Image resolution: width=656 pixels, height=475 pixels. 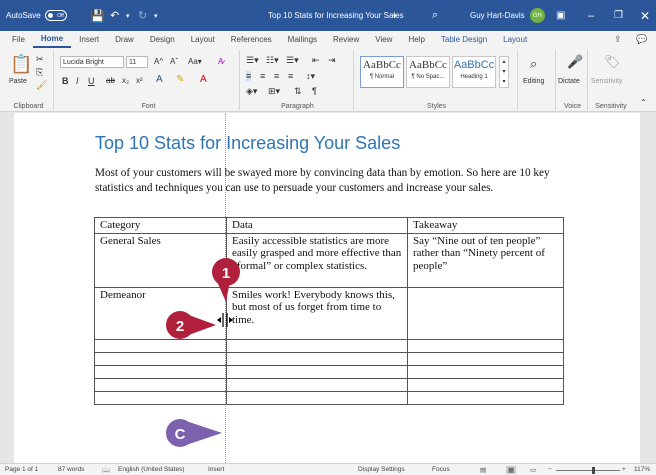 I want to click on insert-mode: Insert, so click(x=216, y=469).